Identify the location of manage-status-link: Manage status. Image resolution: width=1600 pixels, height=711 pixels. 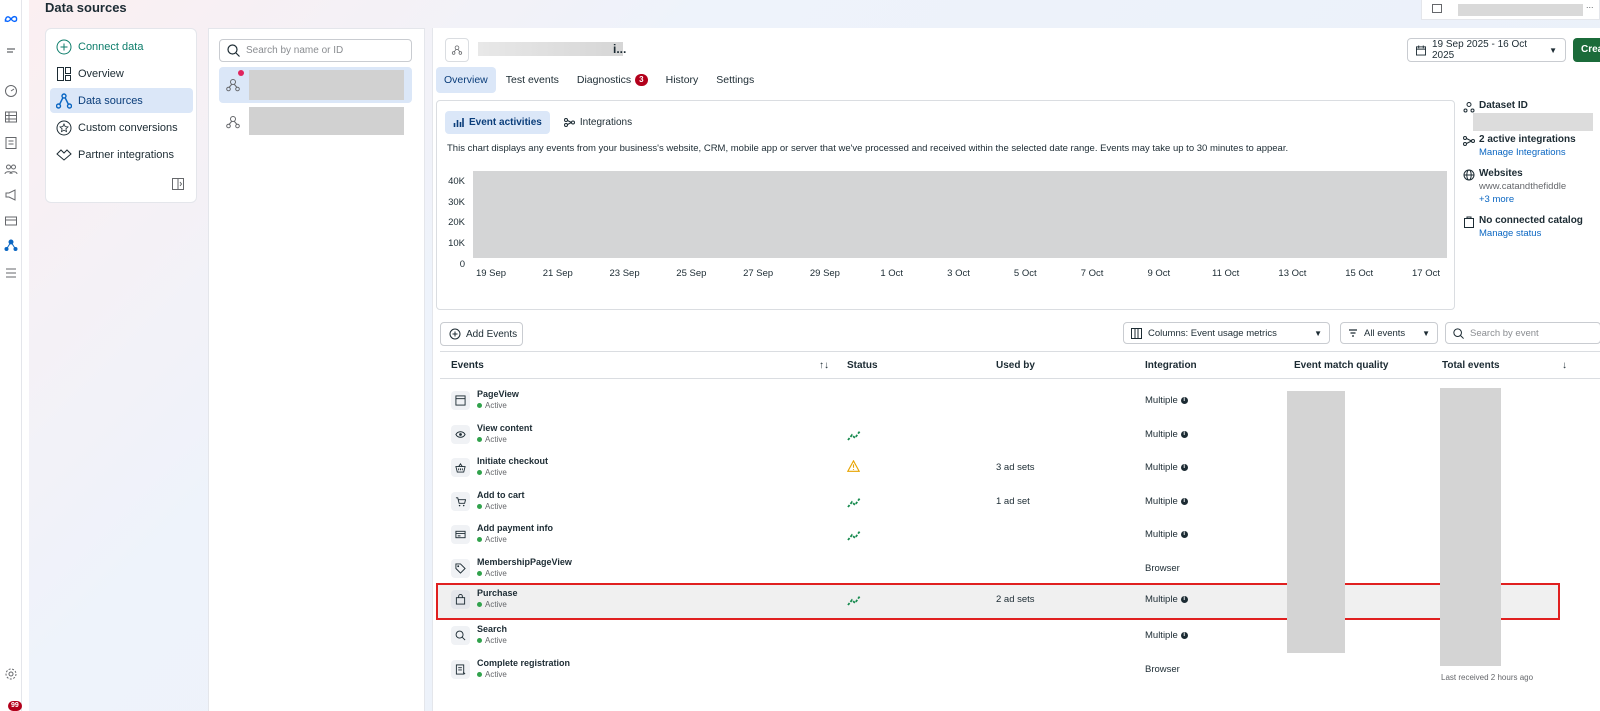
(1510, 233).